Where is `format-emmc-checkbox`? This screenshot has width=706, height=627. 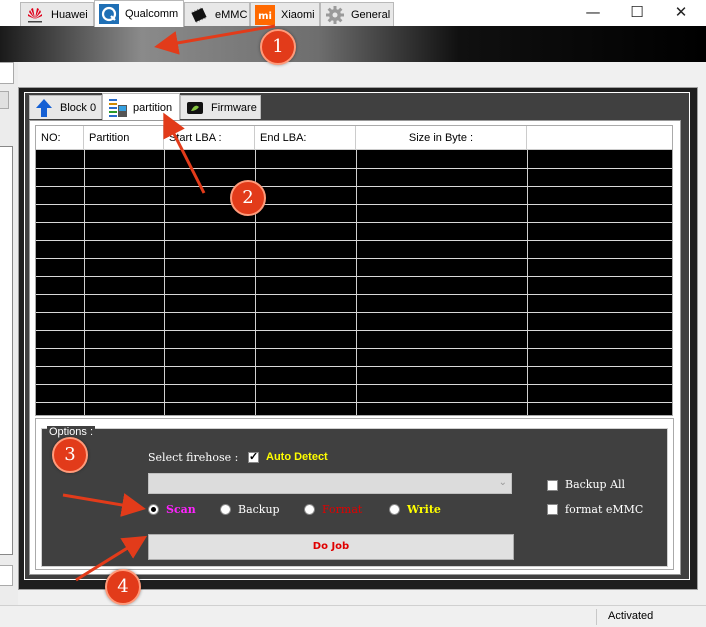 format-emmc-checkbox is located at coordinates (552, 509).